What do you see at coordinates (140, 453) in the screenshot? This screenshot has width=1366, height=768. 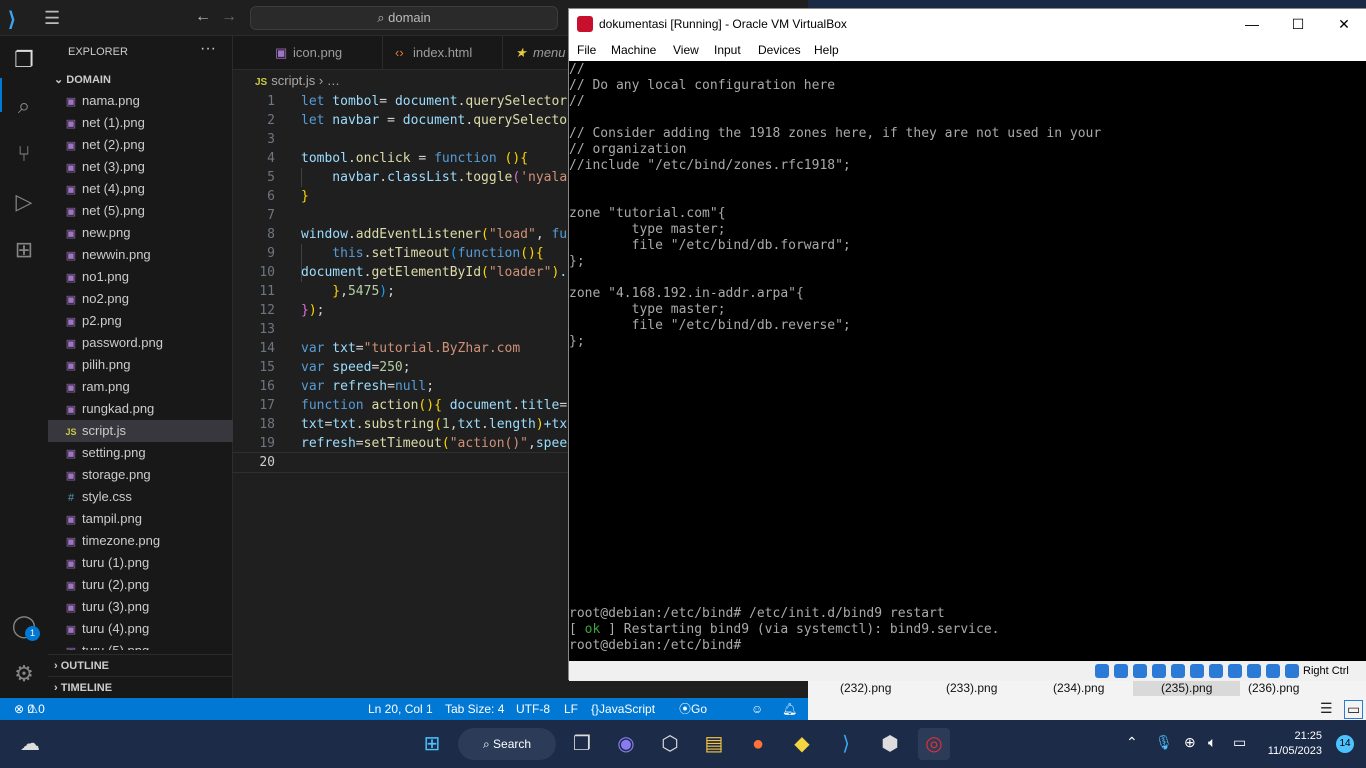 I see `file-item: ▣ setting.png` at bounding box center [140, 453].